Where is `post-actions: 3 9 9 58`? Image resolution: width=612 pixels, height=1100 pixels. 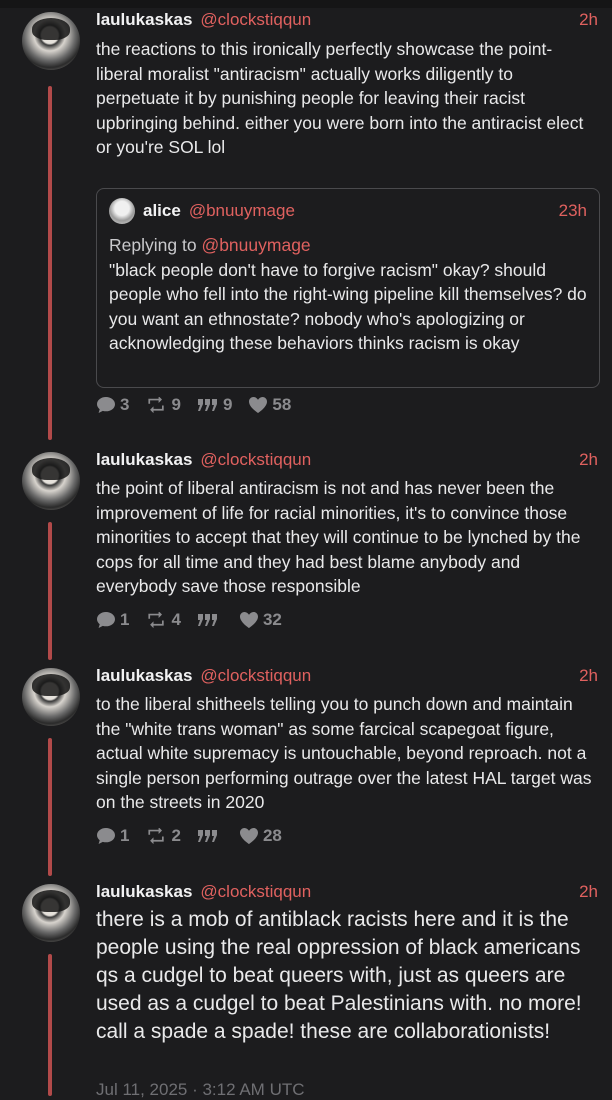
post-actions: 3 9 9 58 is located at coordinates (193, 405).